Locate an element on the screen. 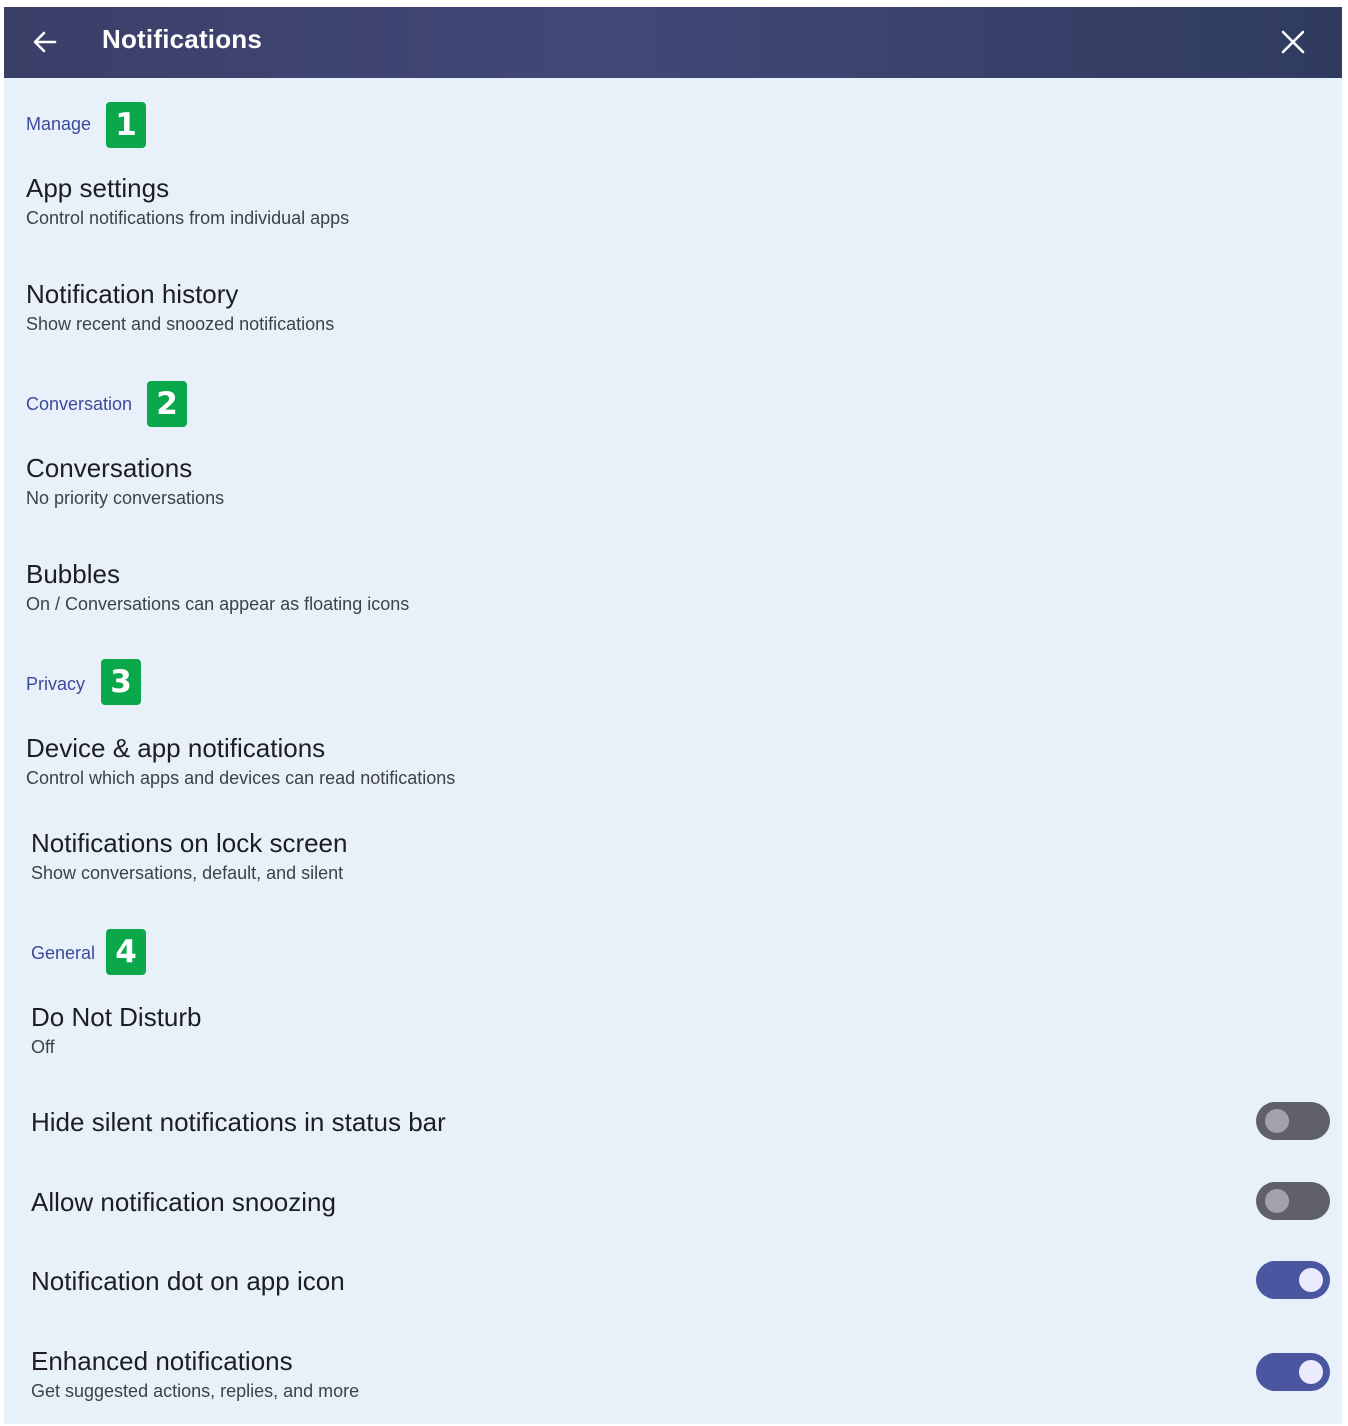  allow-snoozing-toggle is located at coordinates (1293, 1201).